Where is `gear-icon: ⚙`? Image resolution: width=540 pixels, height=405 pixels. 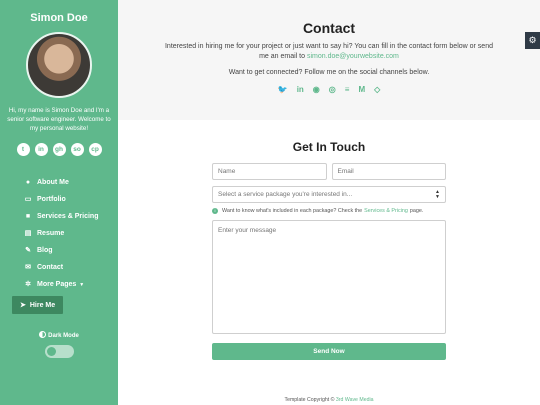
gear-icon: ⚙ is located at coordinates (532, 40).